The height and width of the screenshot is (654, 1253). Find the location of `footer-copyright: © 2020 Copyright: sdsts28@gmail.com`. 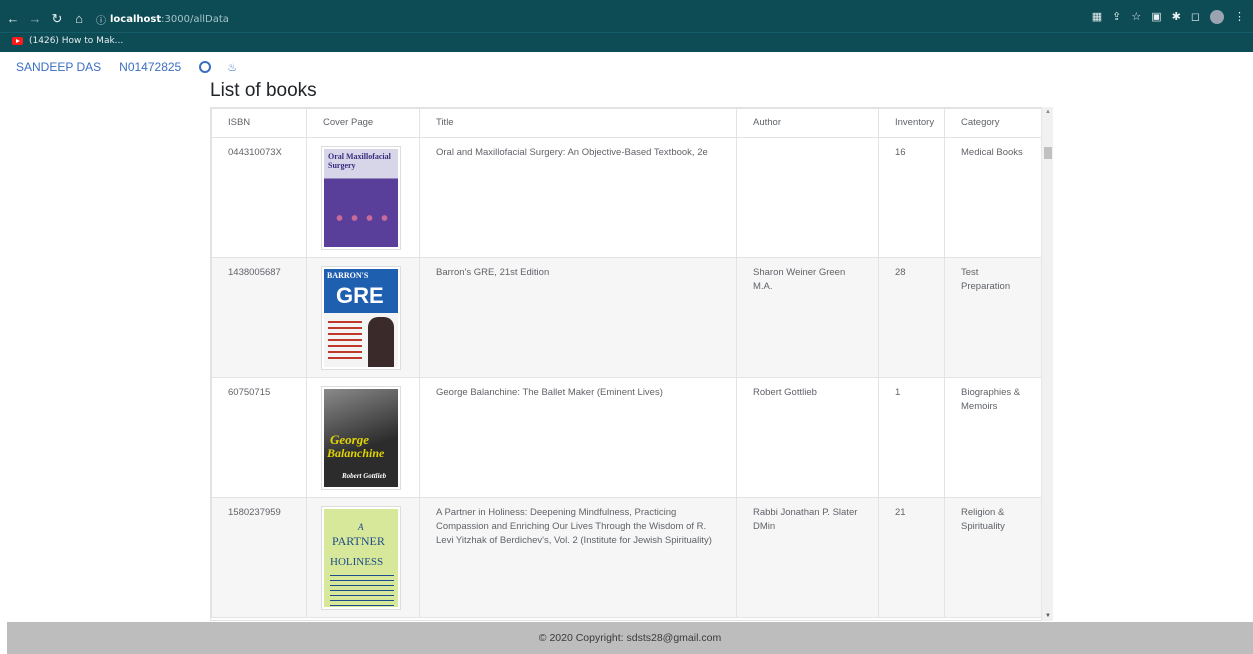

footer-copyright: © 2020 Copyright: sdsts28@gmail.com is located at coordinates (630, 638).